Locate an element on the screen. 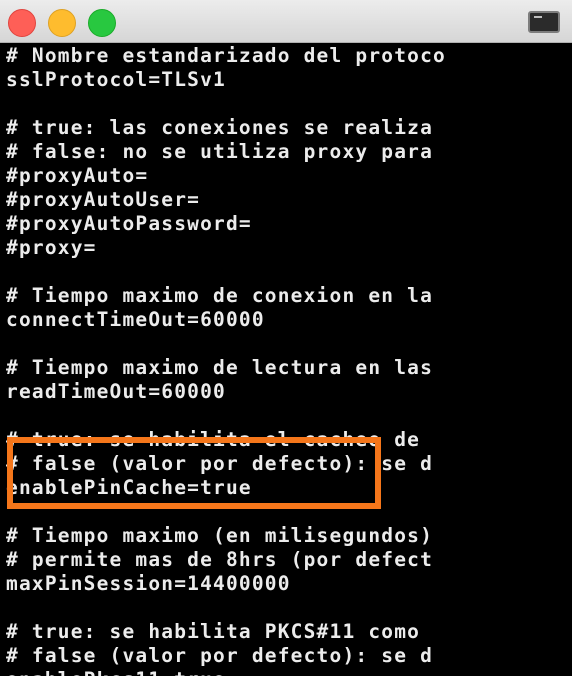 This screenshot has width=572, height=686. terminal-line-highlighted: enablePinCache=true is located at coordinates (129, 487).